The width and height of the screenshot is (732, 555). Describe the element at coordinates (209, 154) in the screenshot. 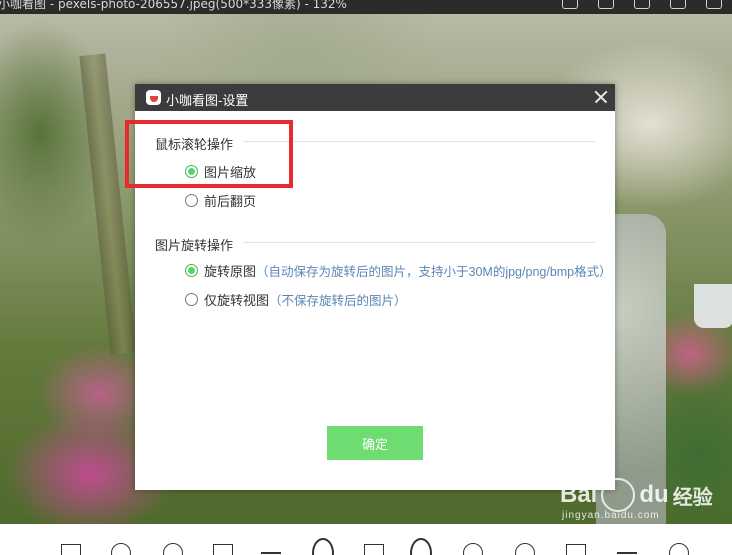

I see `annotation-highlight-box` at that location.